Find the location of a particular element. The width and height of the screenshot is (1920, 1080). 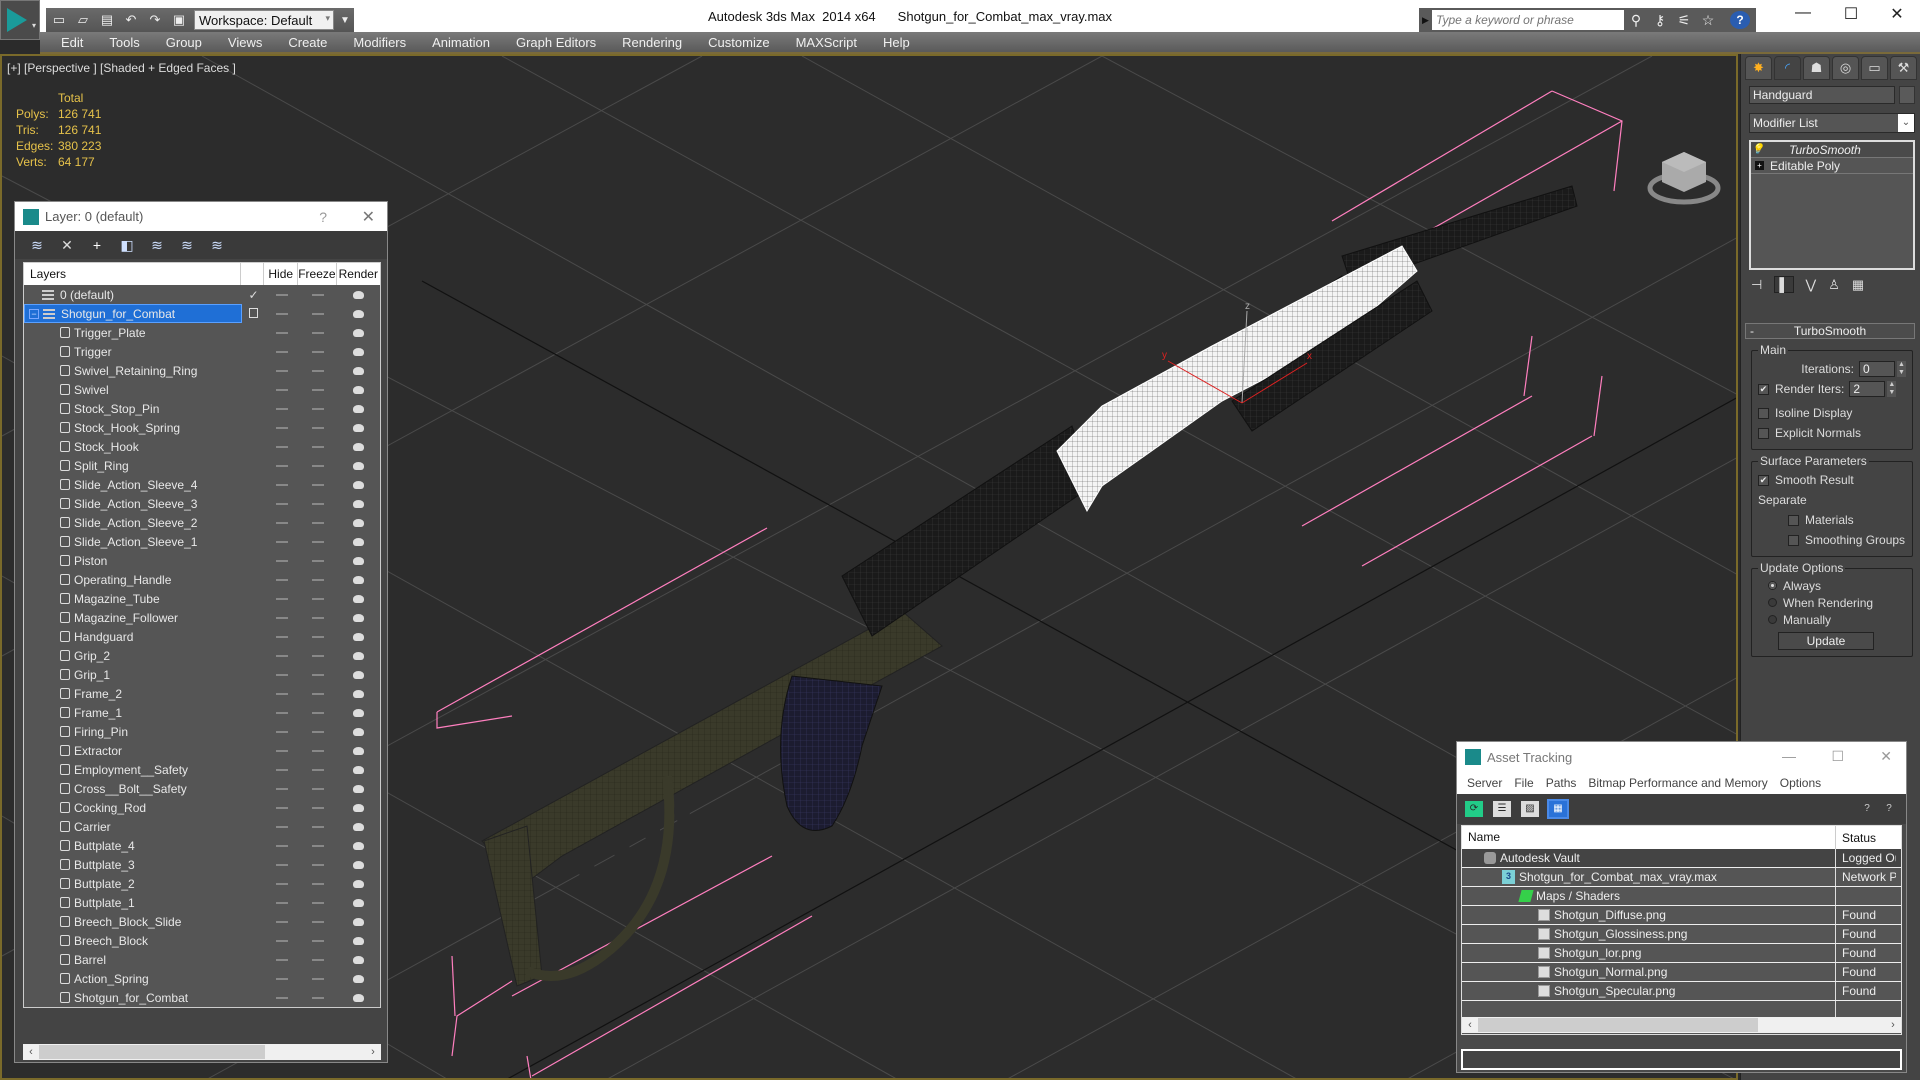

minimize-button: — is located at coordinates (1803, 15).